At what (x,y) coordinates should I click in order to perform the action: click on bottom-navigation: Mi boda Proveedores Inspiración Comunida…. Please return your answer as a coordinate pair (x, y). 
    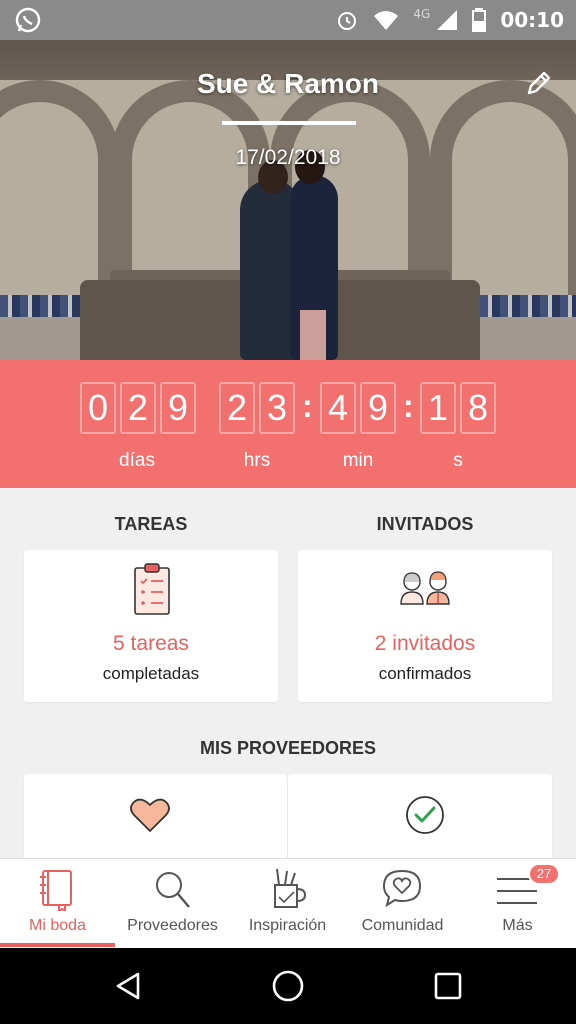
    Looking at the image, I should click on (288, 903).